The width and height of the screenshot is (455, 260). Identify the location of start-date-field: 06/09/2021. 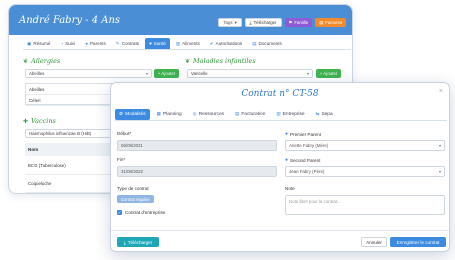
(197, 145).